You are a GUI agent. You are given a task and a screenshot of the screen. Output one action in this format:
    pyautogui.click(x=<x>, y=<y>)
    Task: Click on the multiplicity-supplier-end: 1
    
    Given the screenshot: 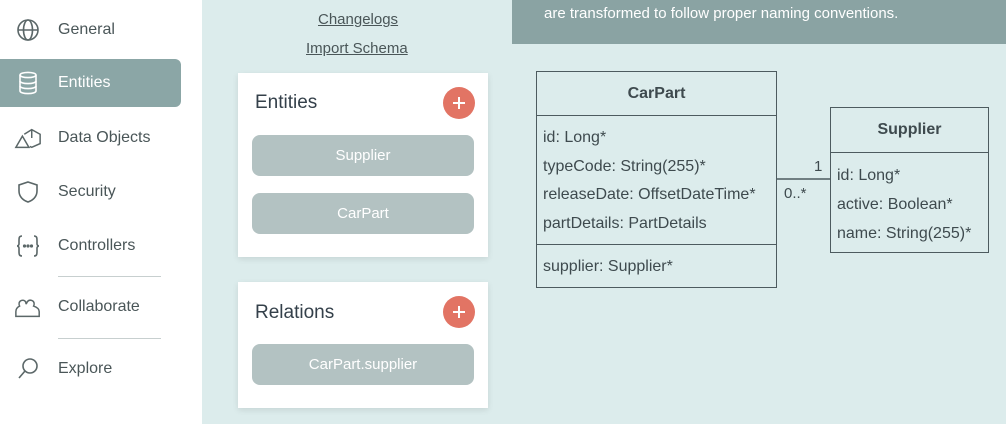 What is the action you would take?
    pyautogui.click(x=818, y=166)
    